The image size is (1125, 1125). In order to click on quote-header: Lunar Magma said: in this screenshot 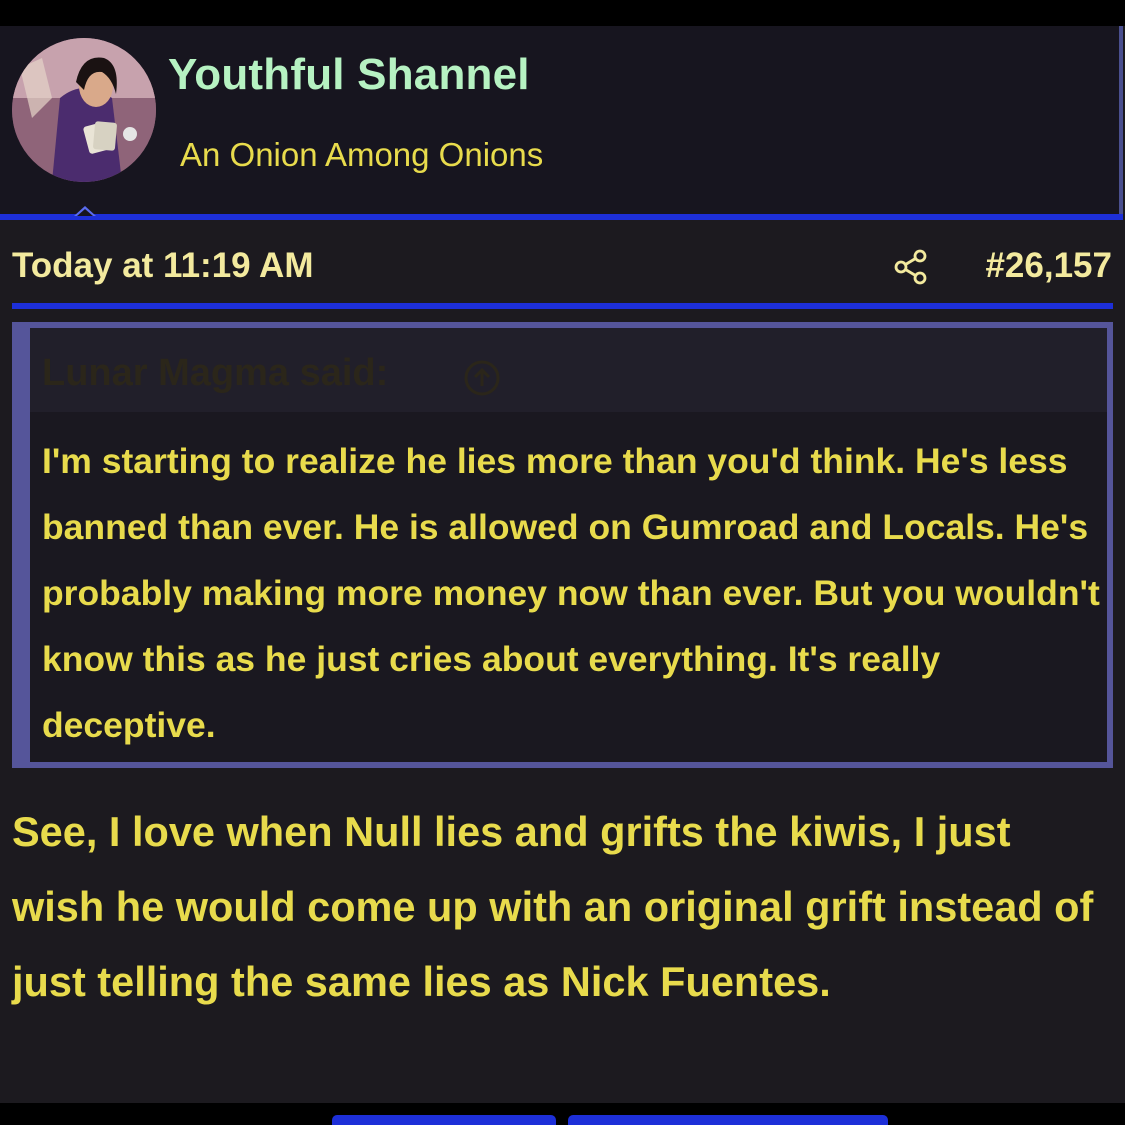, I will do `click(568, 370)`.